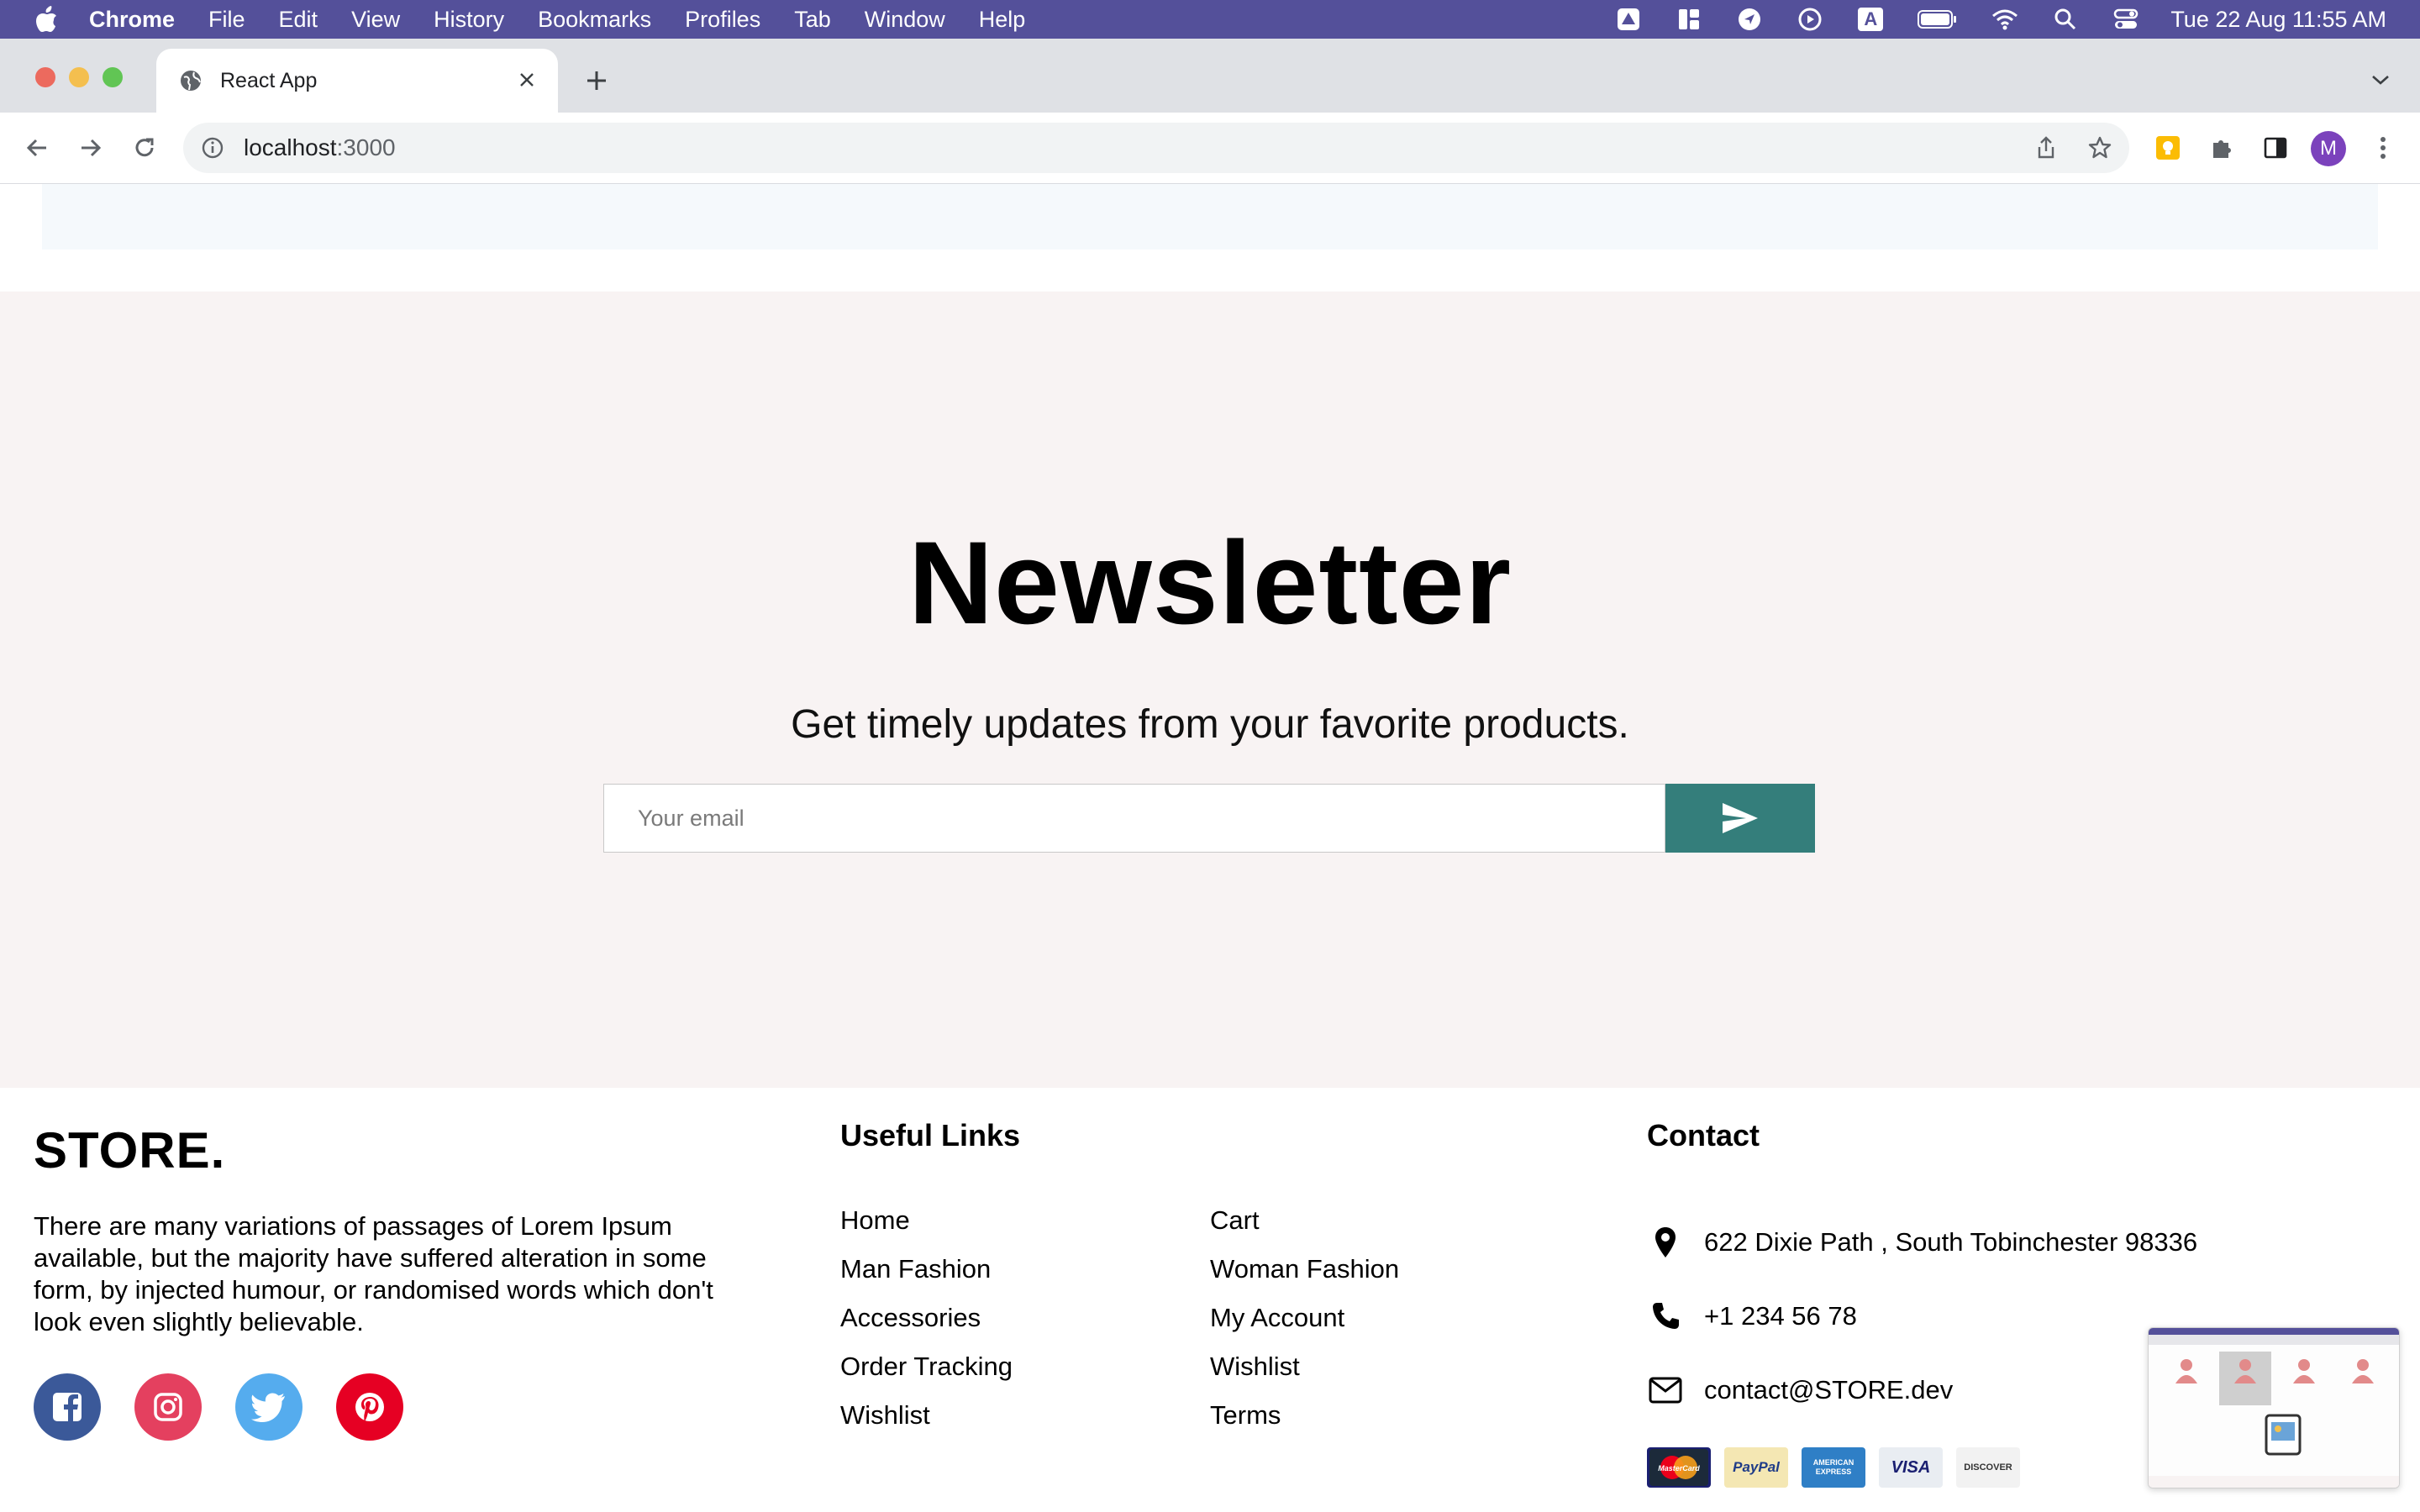  I want to click on amex-icon: AMERICAN EXPRESS, so click(1833, 1467).